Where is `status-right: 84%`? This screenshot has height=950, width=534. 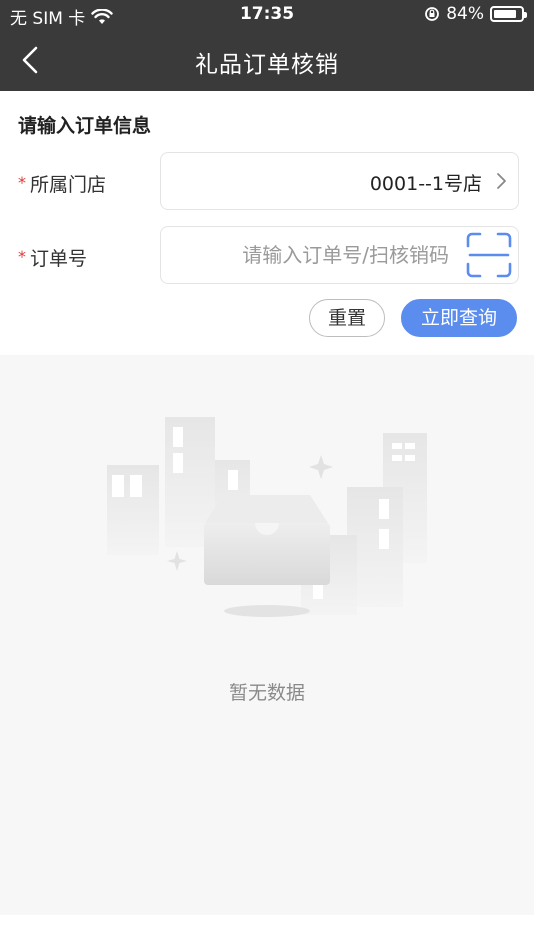
status-right: 84% is located at coordinates (475, 14).